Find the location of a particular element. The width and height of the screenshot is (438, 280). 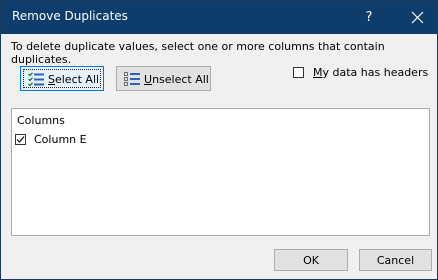

cancel-label: Cancel is located at coordinates (395, 260).